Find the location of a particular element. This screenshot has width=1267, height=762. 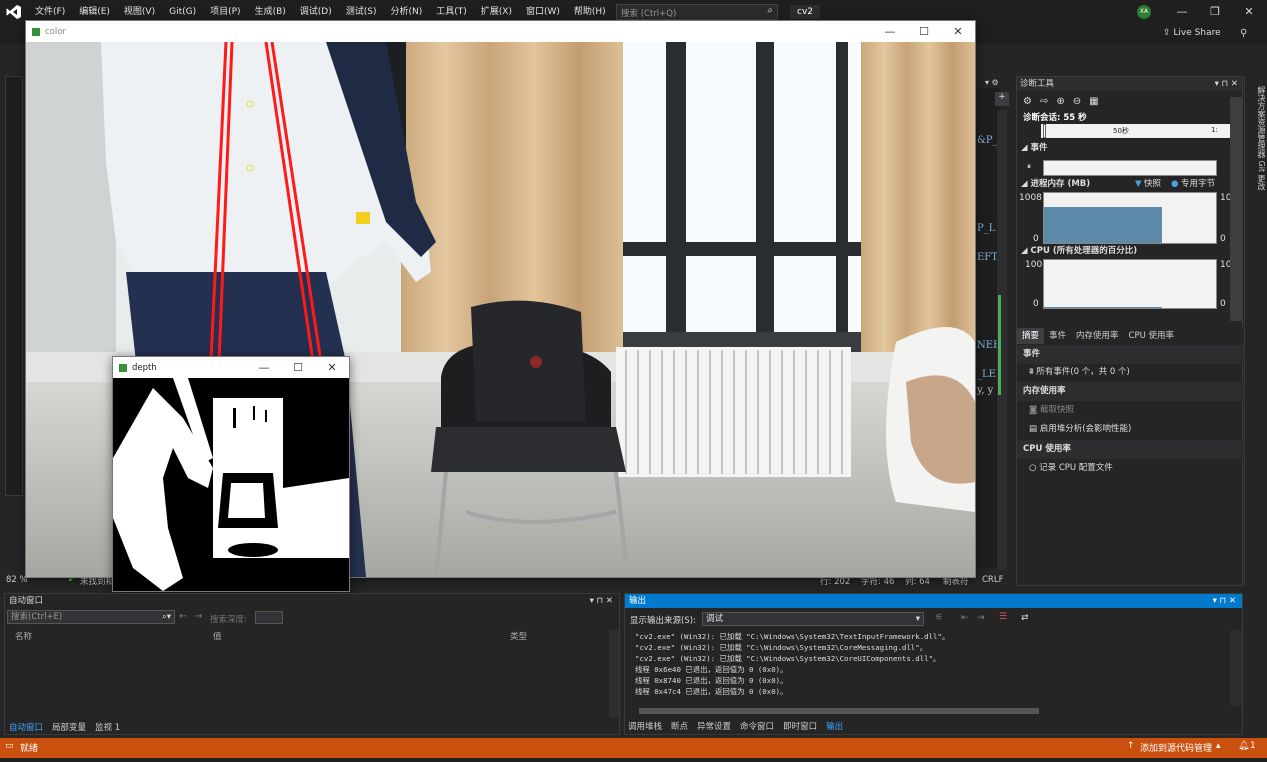

feedback-icon: ⚲ is located at coordinates (1243, 33).